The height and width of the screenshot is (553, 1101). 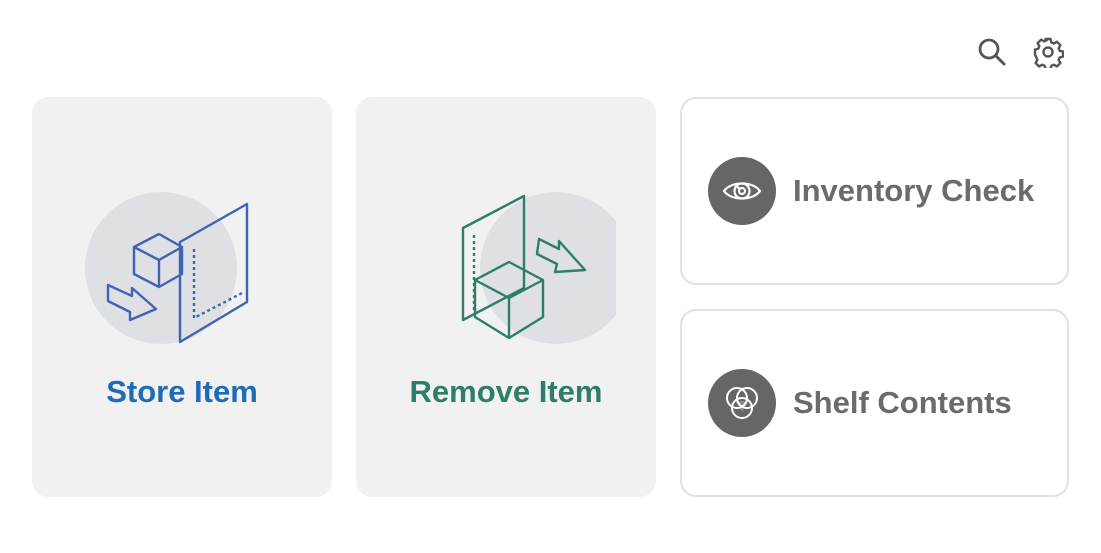 I want to click on store-item-illustration, so click(x=167, y=268).